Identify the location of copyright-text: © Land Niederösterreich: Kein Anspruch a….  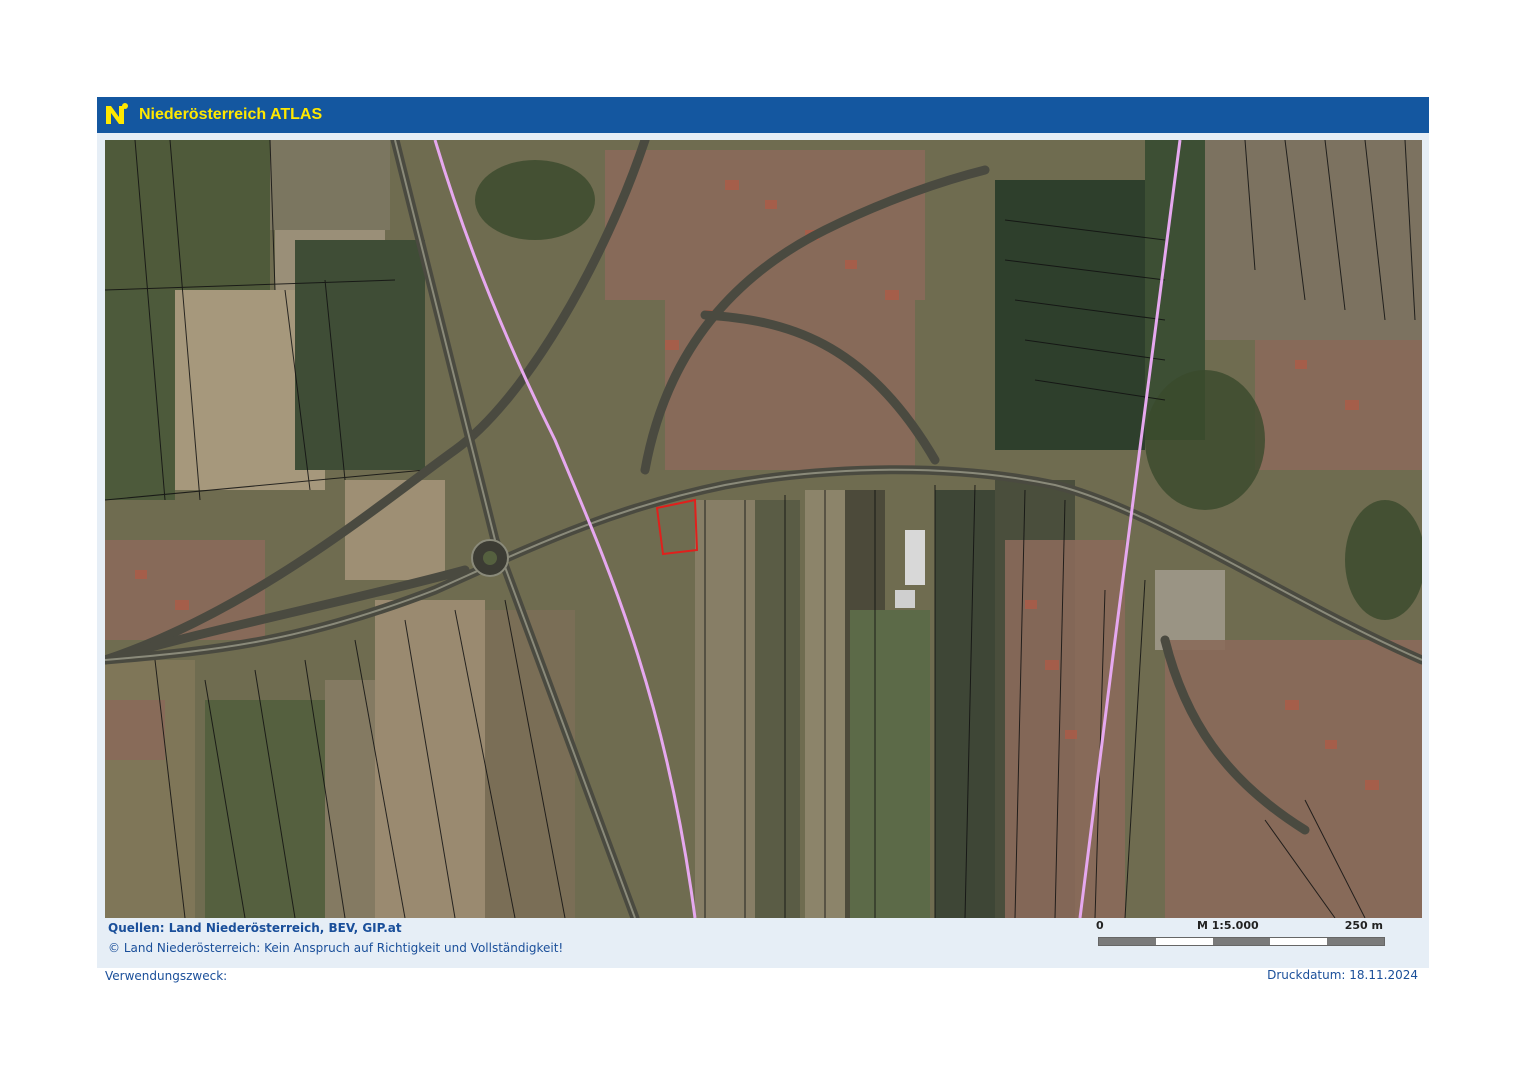
(336, 948).